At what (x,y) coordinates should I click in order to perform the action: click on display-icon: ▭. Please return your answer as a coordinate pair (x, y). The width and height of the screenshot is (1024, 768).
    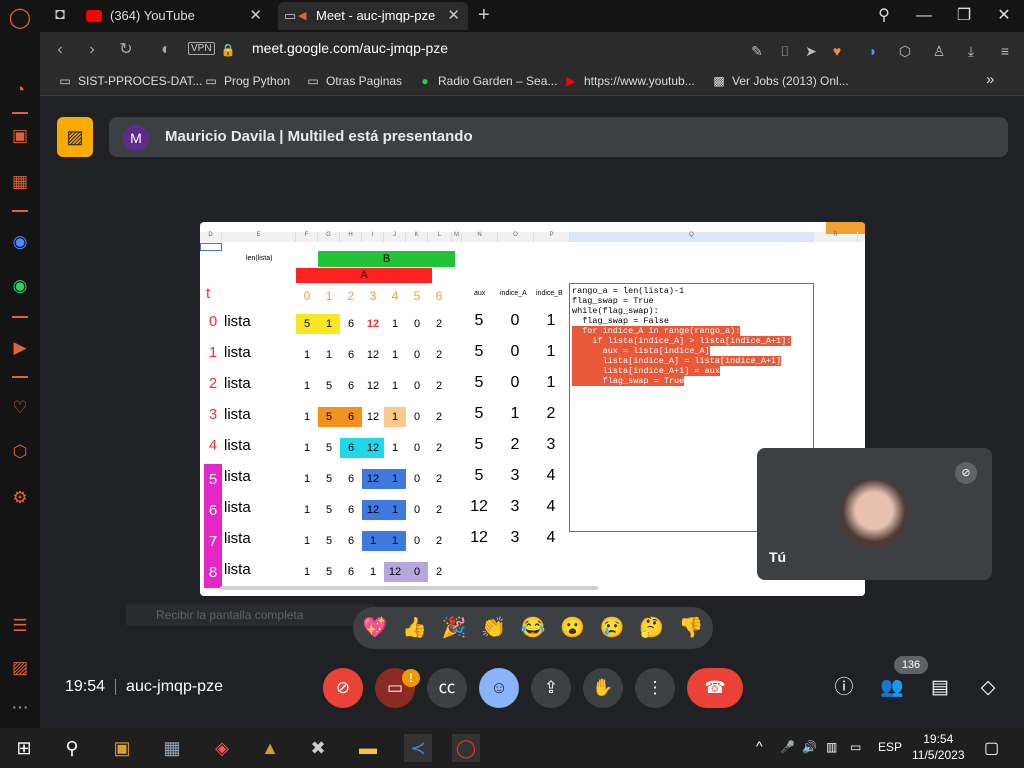
    Looking at the image, I should click on (855, 747).